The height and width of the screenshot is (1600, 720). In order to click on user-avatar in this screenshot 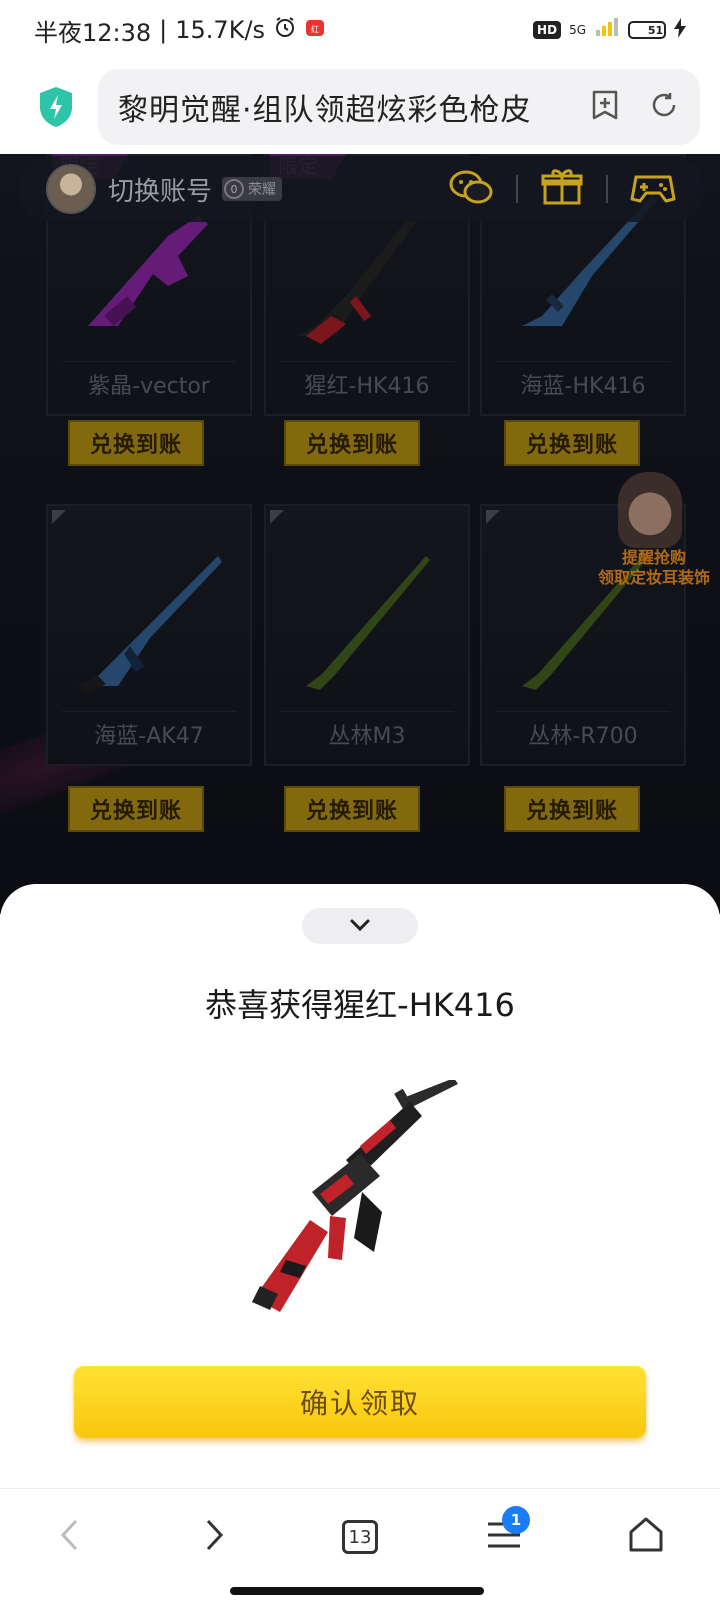, I will do `click(71, 189)`.